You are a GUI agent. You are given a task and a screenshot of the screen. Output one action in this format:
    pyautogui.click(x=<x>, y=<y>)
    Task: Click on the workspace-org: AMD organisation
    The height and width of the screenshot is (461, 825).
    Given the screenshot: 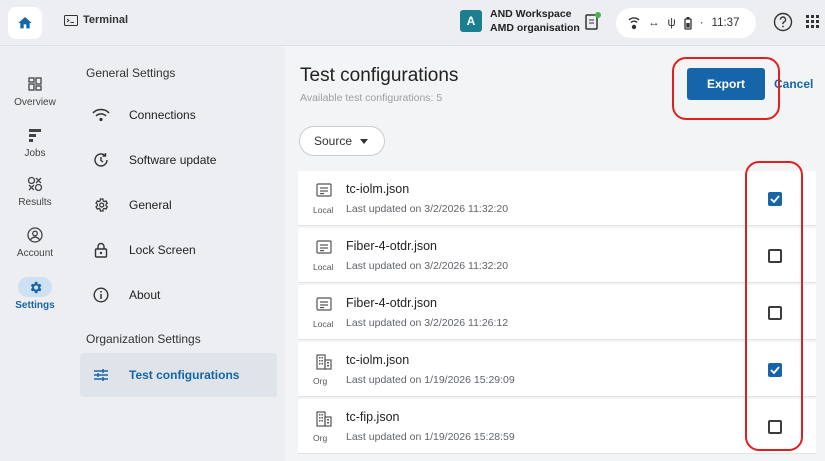 What is the action you would take?
    pyautogui.click(x=535, y=28)
    